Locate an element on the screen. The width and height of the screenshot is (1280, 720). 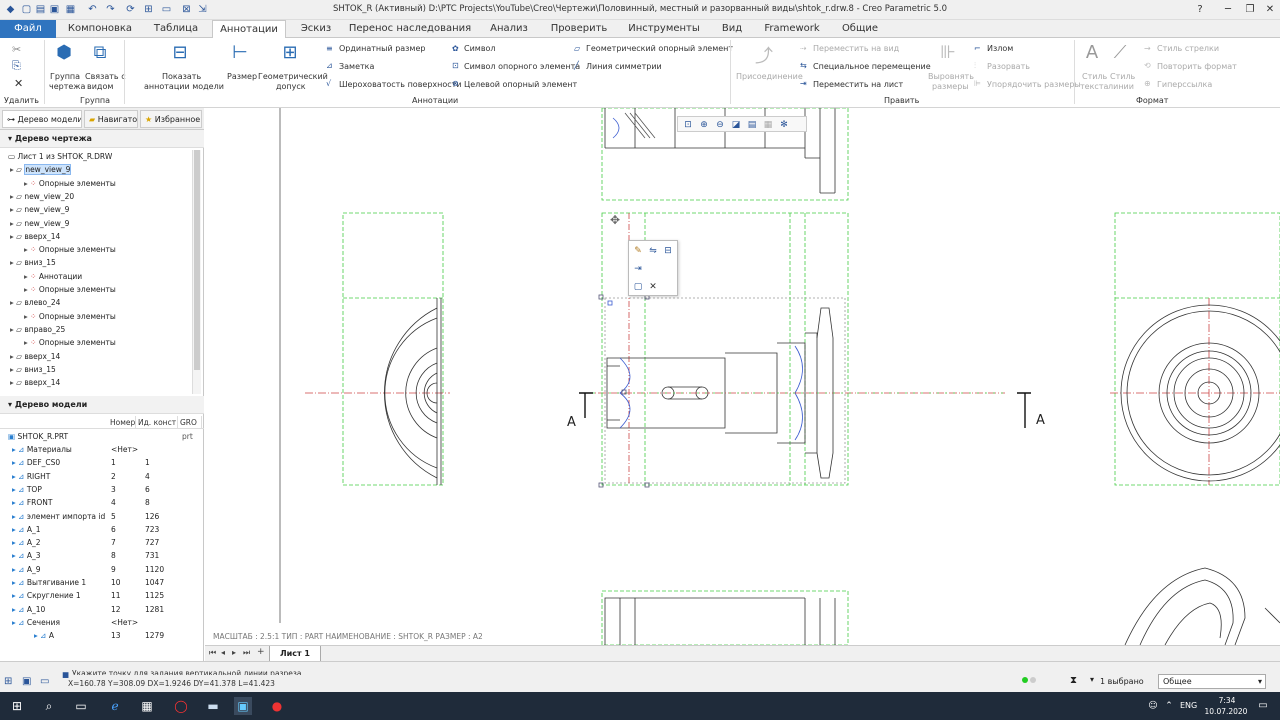
layers-icon: ▦ is located at coordinates (768, 125).